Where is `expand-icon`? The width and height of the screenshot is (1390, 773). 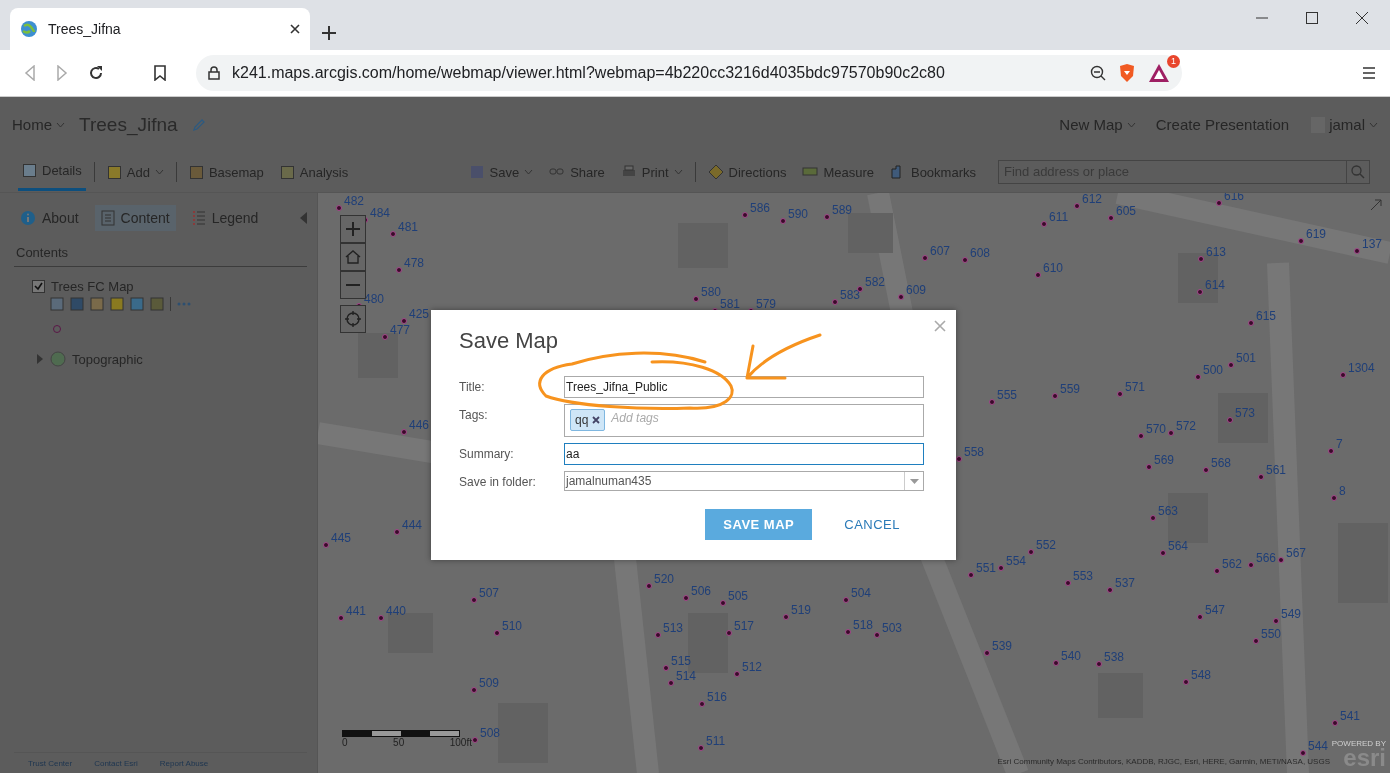
expand-icon is located at coordinates (1376, 205).